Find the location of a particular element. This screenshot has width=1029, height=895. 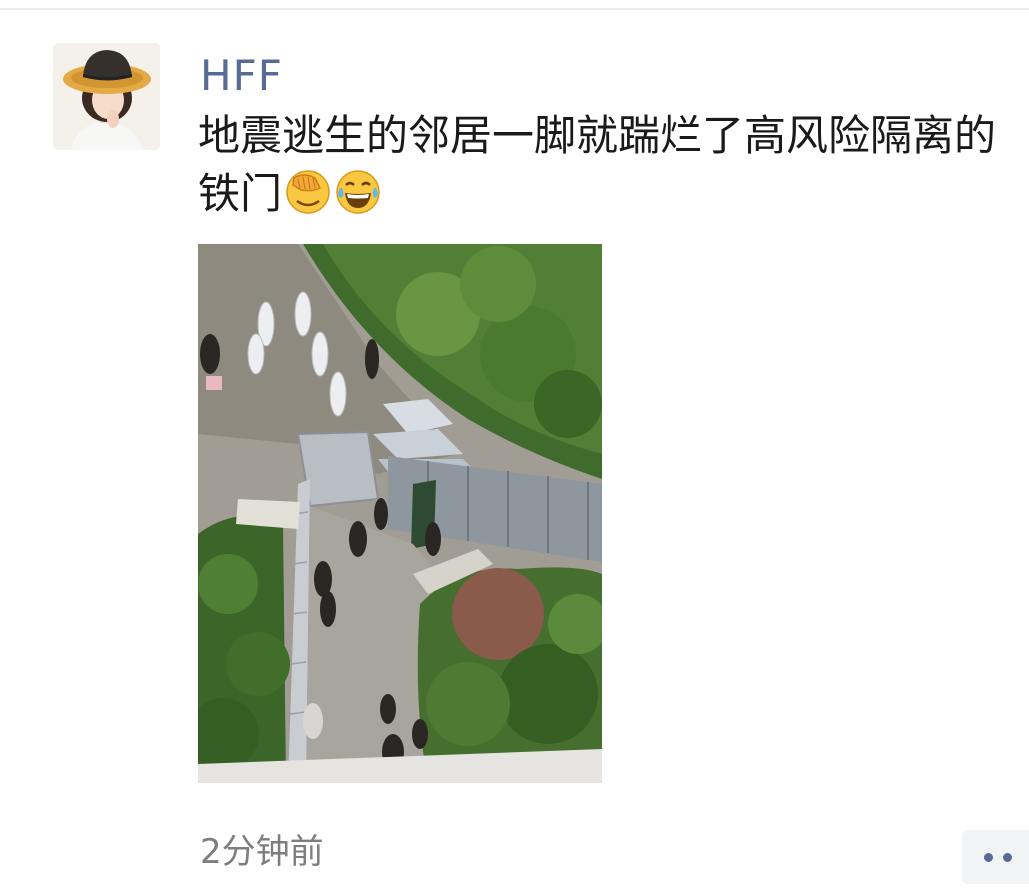

avatar is located at coordinates (106, 96).